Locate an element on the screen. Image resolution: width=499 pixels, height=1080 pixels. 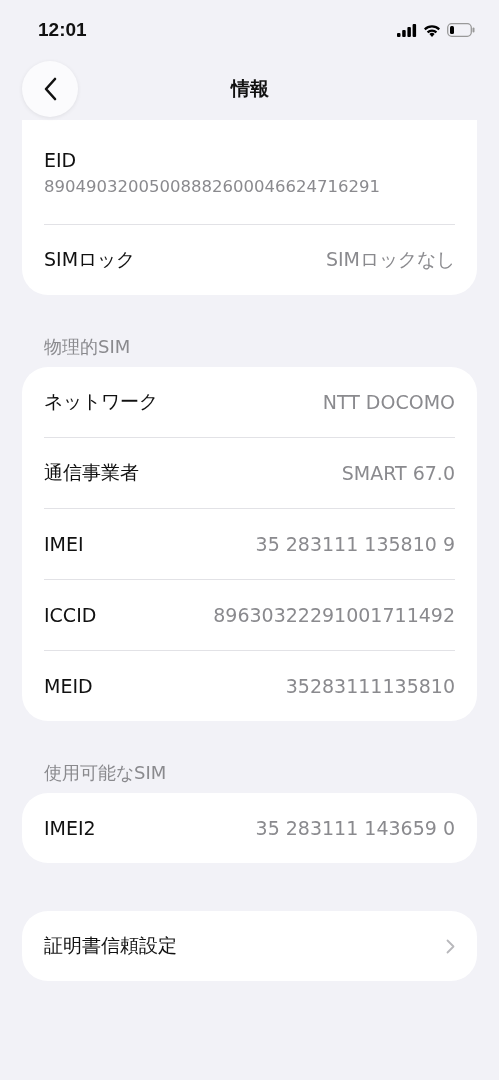
section-header: 物理的SIM is located at coordinates (87, 347).